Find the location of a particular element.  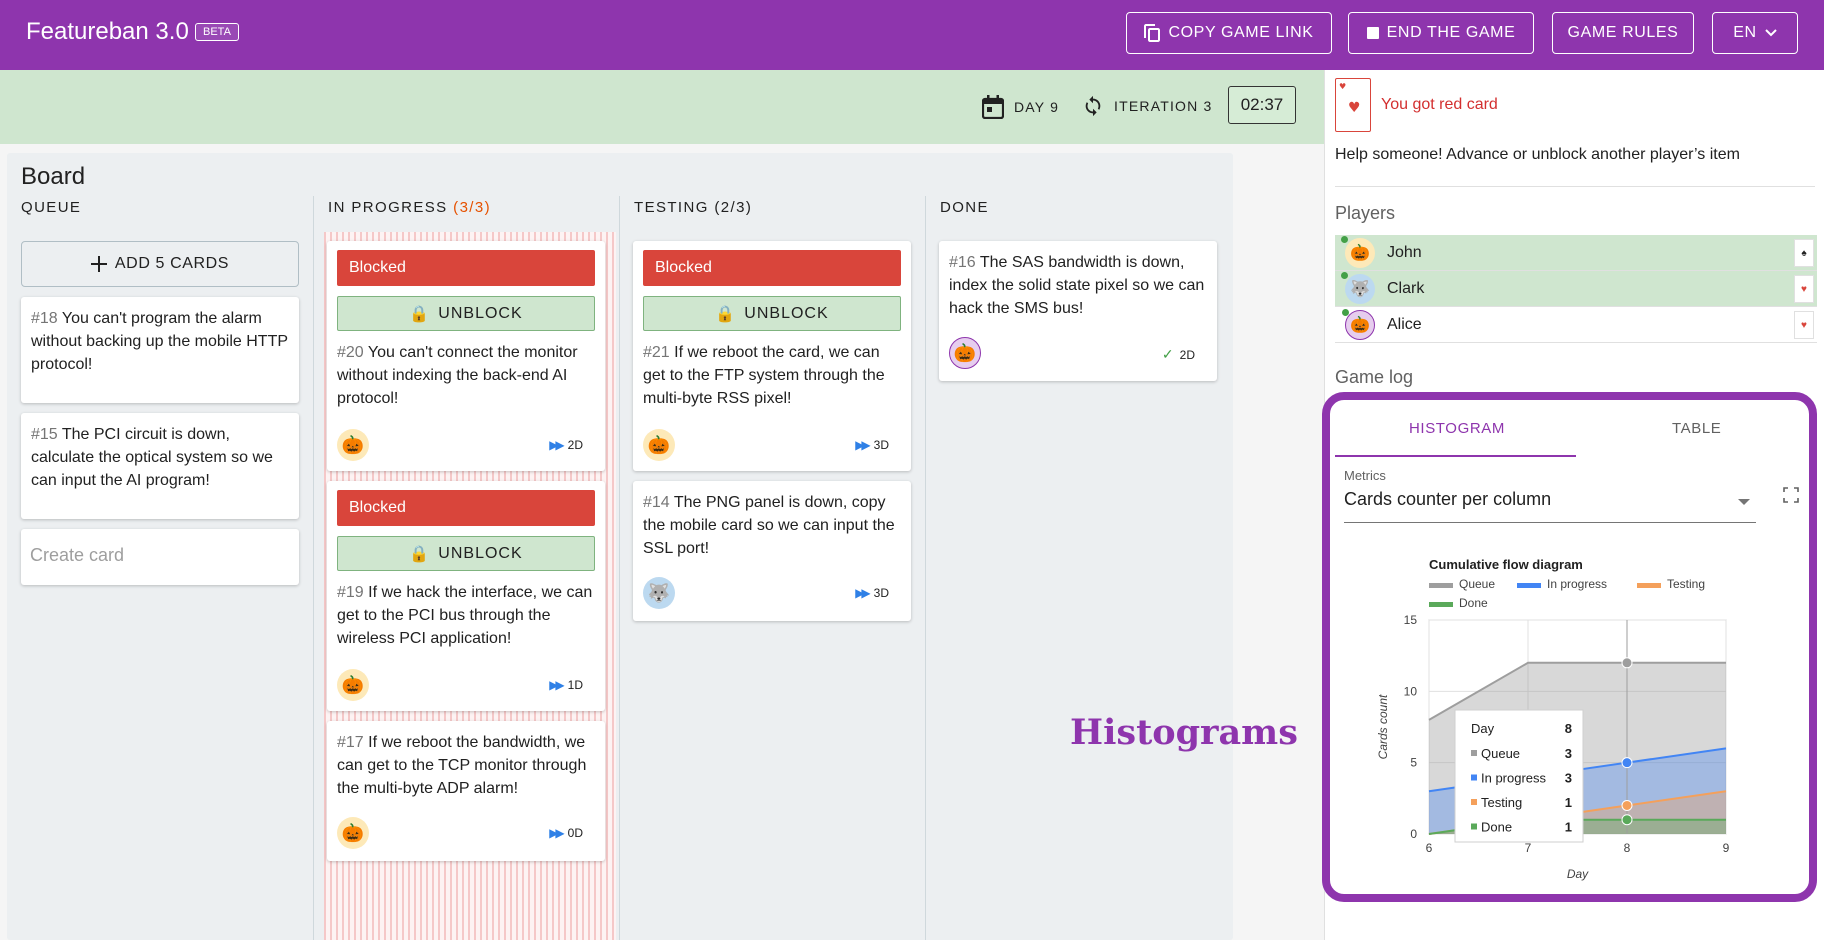

day-label: DAY 9 is located at coordinates (1037, 107).